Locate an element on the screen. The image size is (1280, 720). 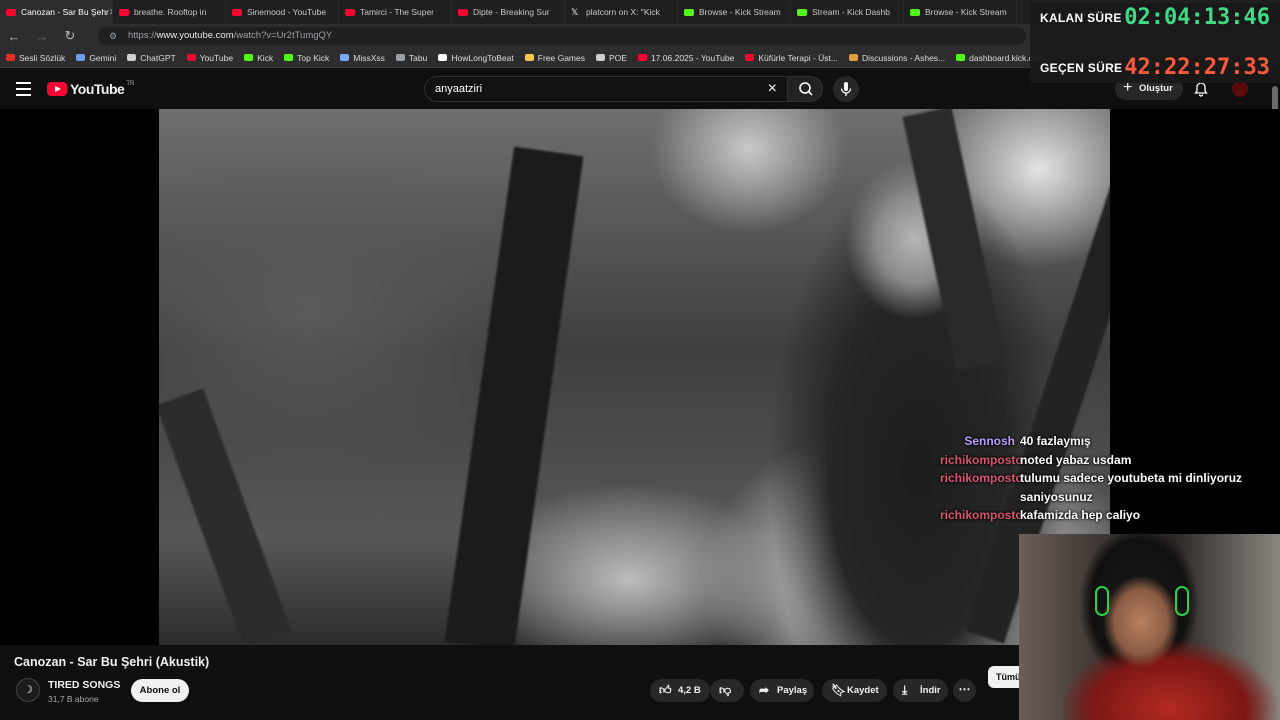
bookmark-item: YouTube is located at coordinates (209, 58).